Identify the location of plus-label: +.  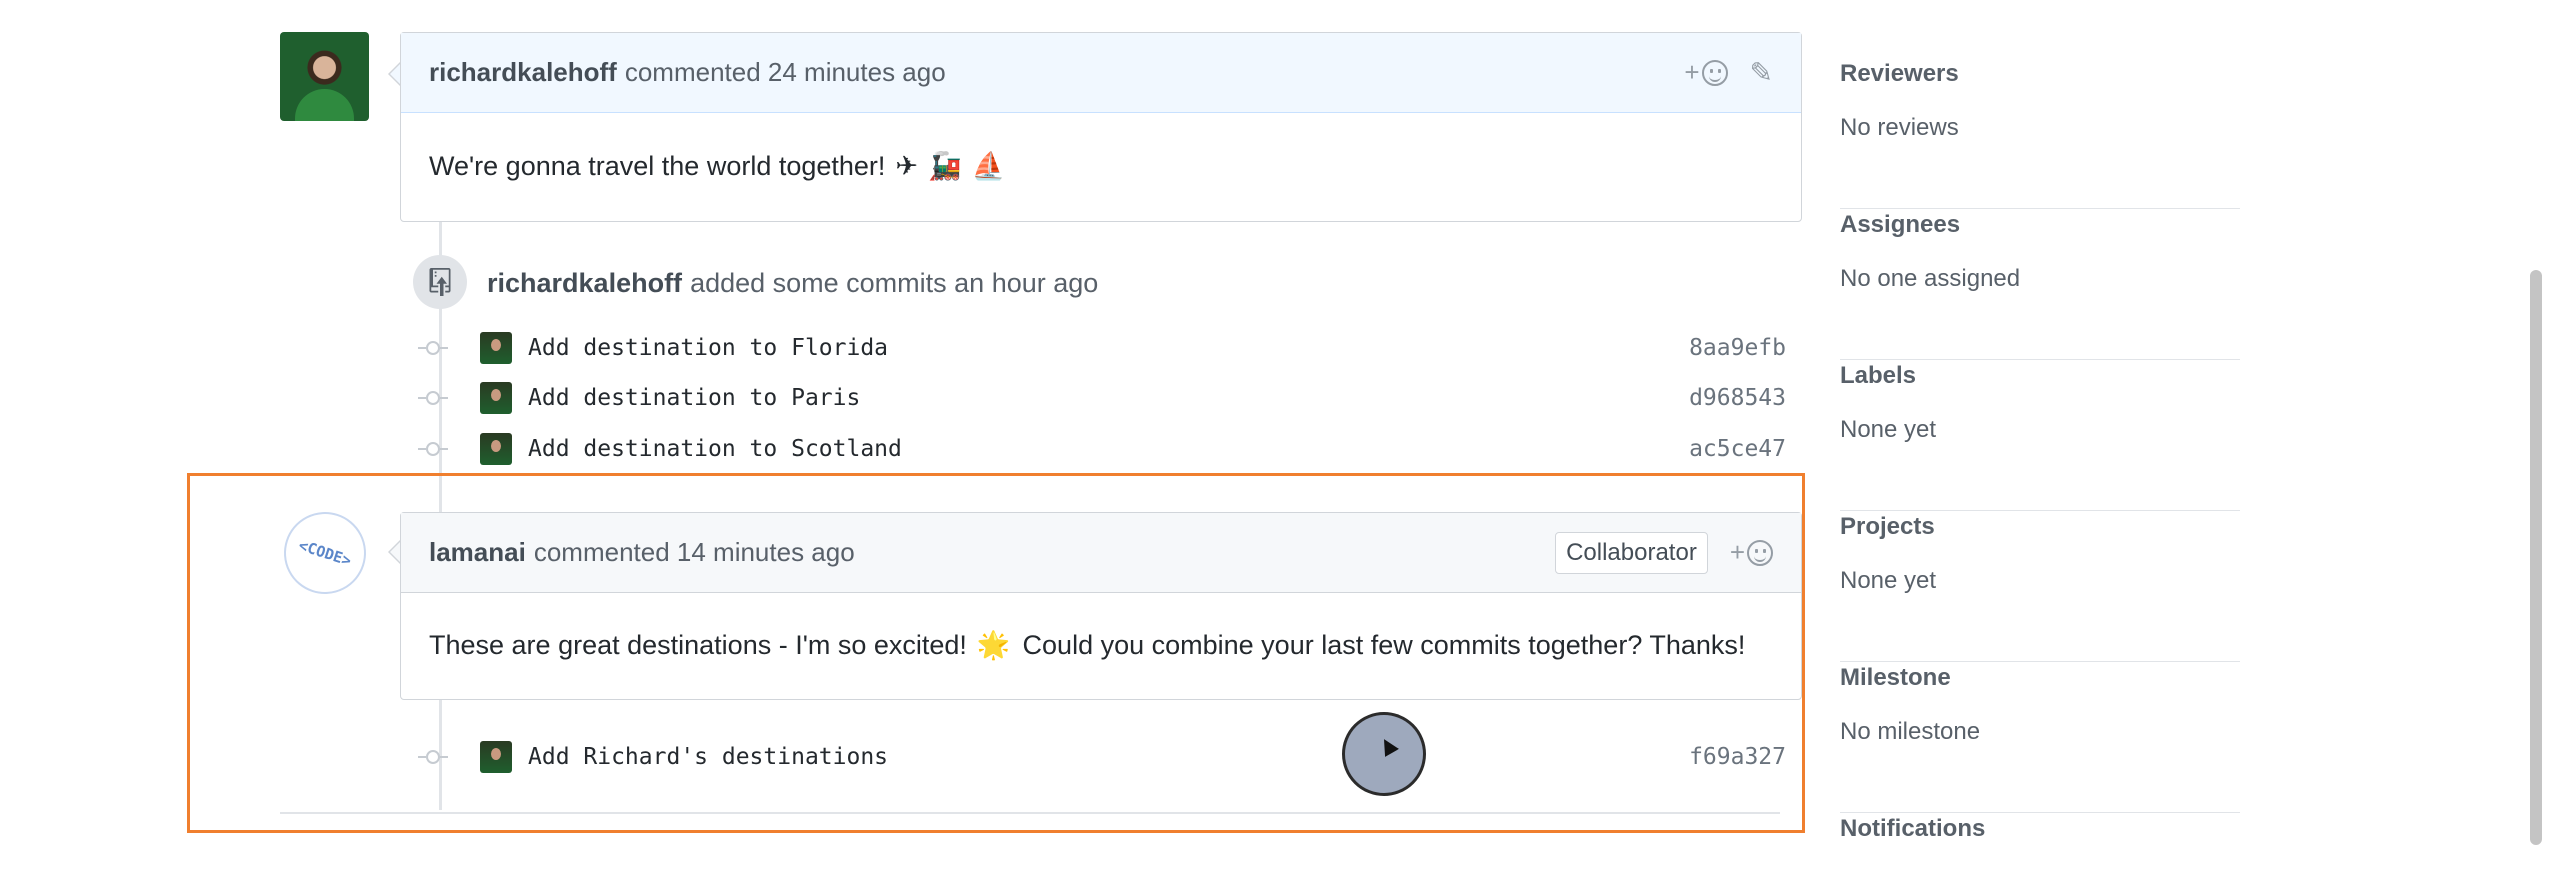
(1692, 72).